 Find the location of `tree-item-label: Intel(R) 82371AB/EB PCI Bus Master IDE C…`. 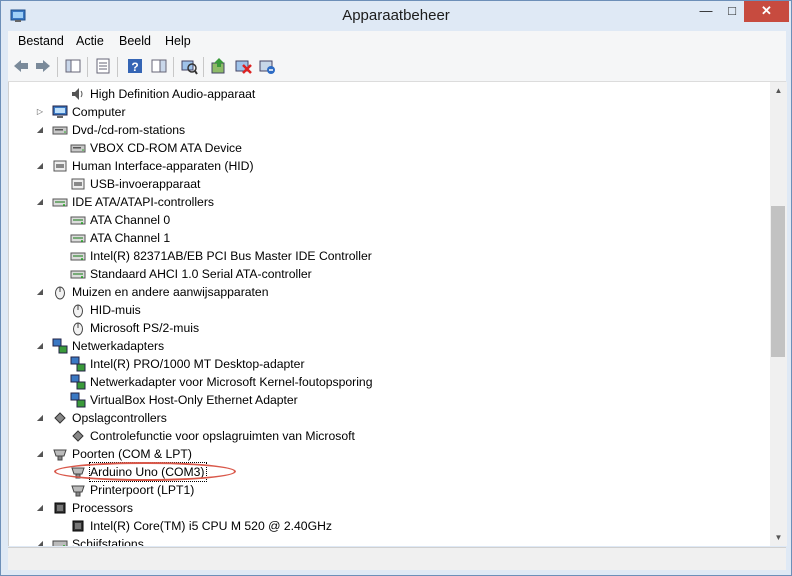

tree-item-label: Intel(R) 82371AB/EB PCI Bus Master IDE C… is located at coordinates (231, 256).